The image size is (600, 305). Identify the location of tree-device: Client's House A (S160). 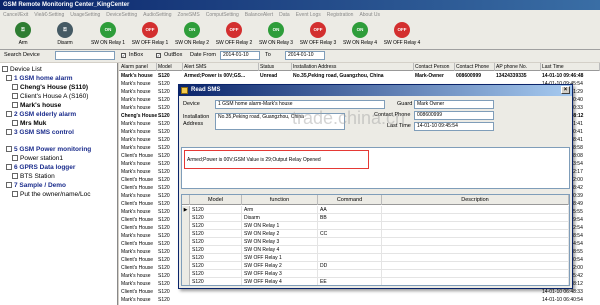
(50, 96).